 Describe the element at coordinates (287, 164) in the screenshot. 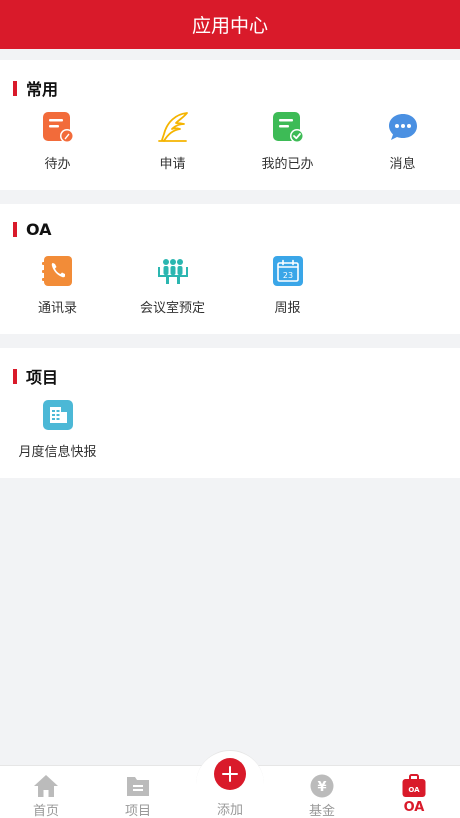

I see `app-item-label: 我的已办` at that location.